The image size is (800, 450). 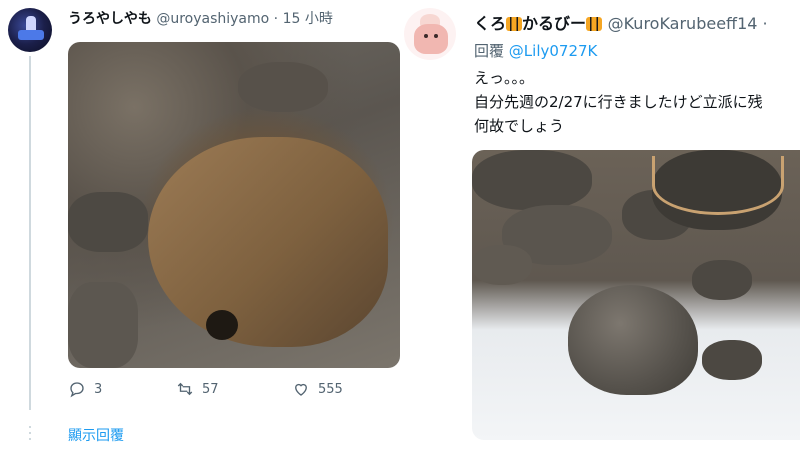 What do you see at coordinates (98, 389) in the screenshot?
I see `reply-count: 3` at bounding box center [98, 389].